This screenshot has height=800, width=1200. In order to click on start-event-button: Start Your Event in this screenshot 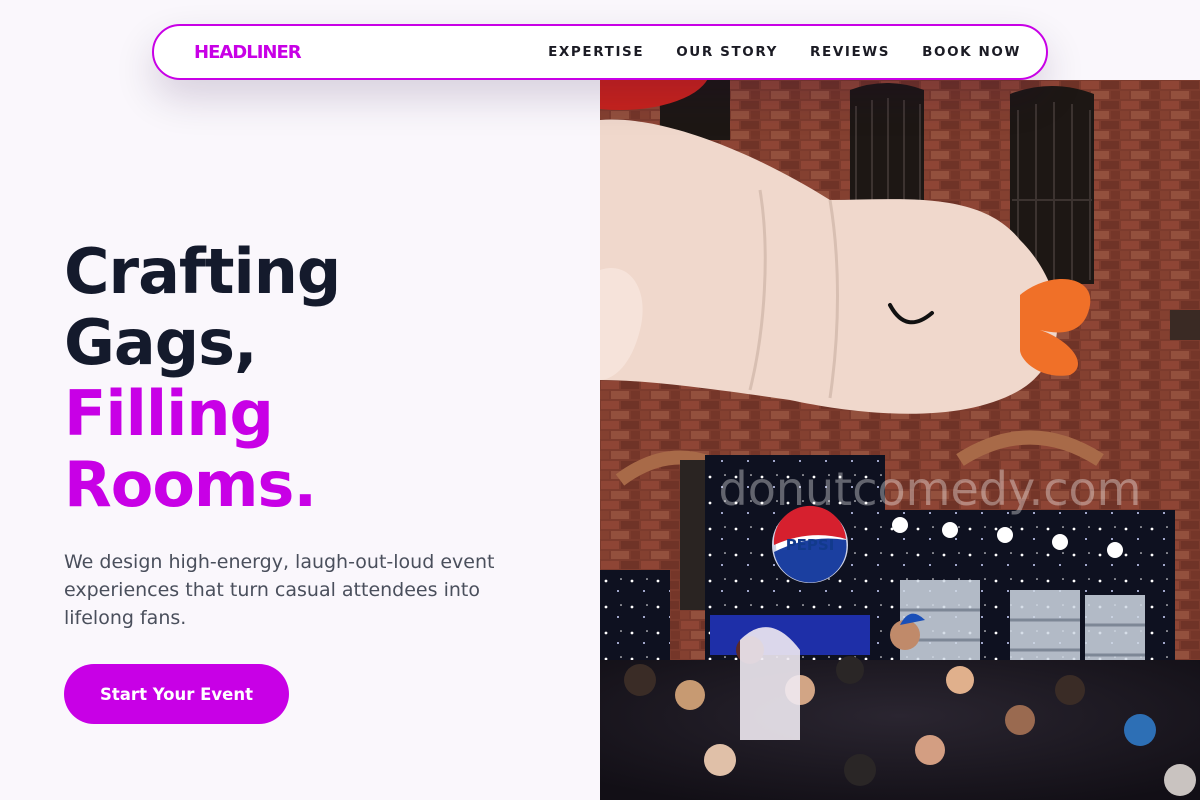, I will do `click(176, 694)`.